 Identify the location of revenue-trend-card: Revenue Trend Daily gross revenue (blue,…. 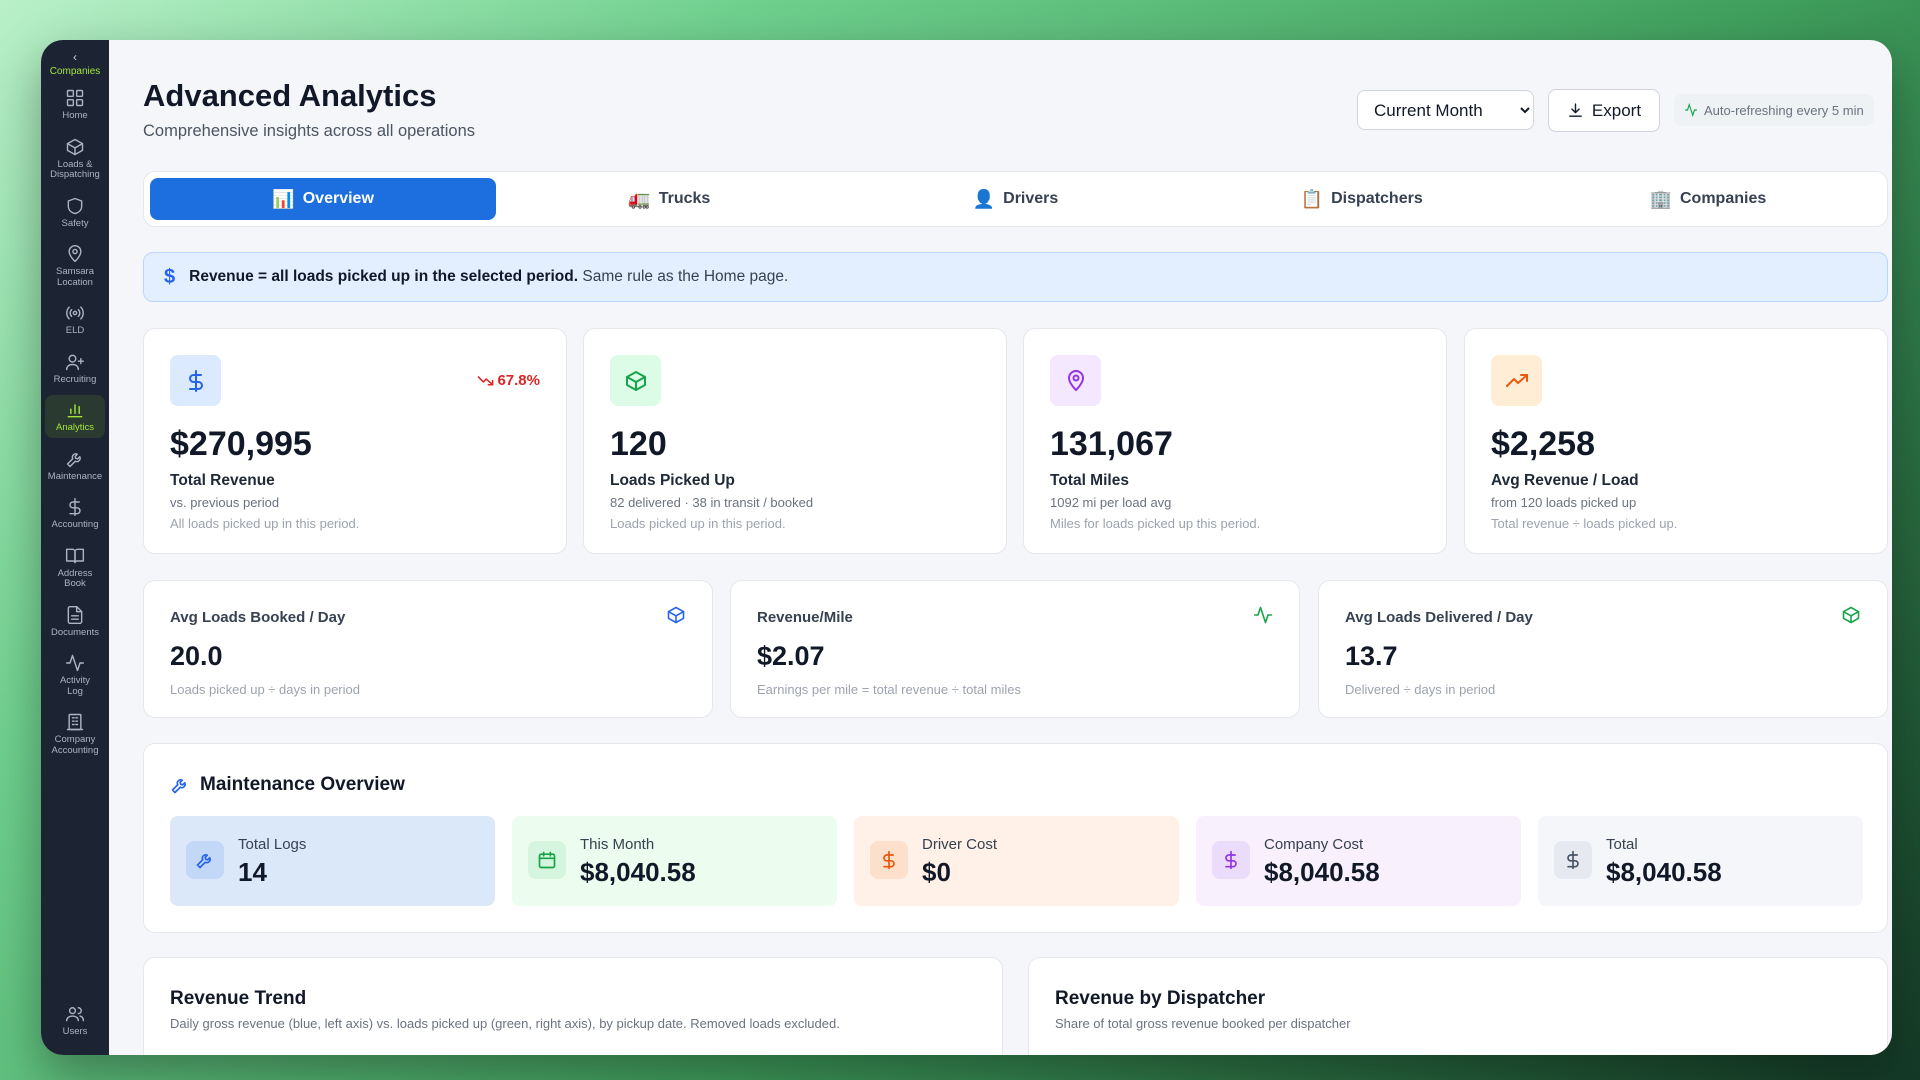
(573, 1006).